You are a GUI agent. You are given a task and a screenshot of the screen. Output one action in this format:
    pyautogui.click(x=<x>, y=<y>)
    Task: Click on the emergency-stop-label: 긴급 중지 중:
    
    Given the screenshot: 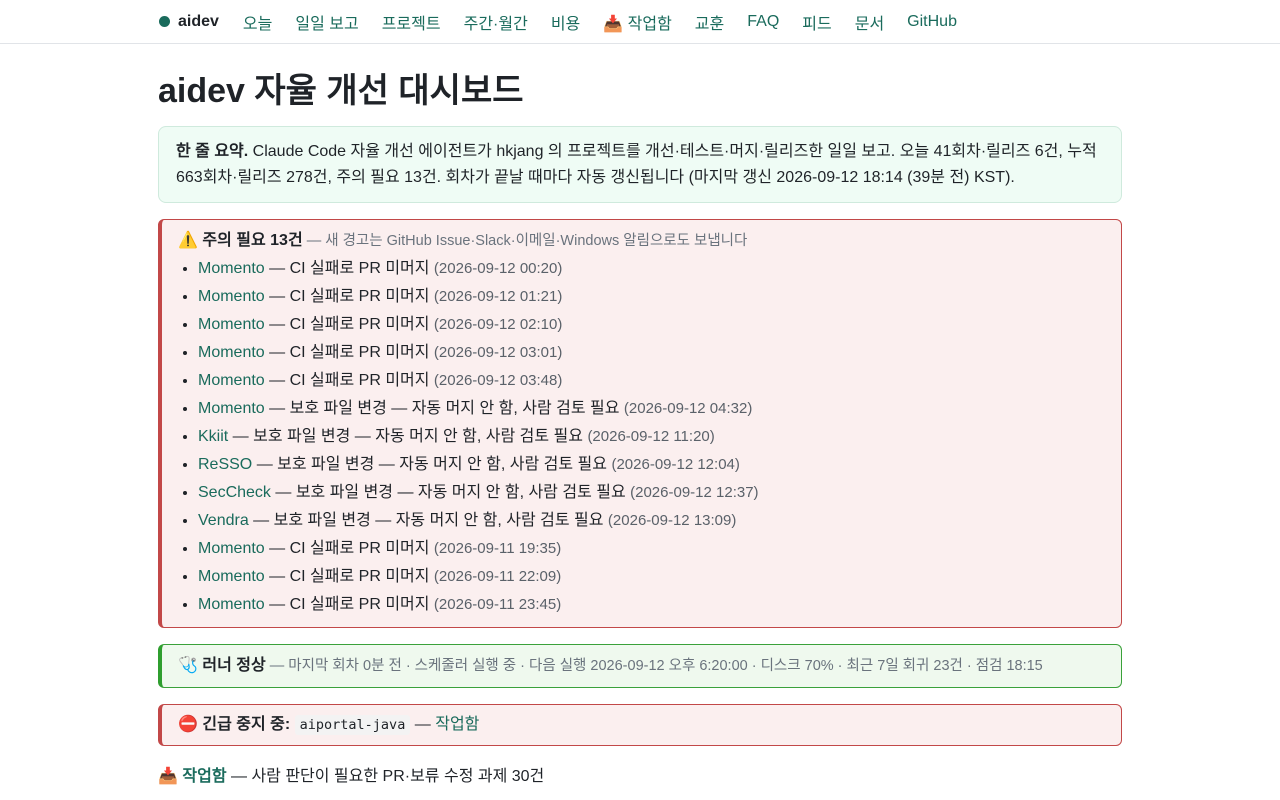 What is the action you would take?
    pyautogui.click(x=246, y=724)
    